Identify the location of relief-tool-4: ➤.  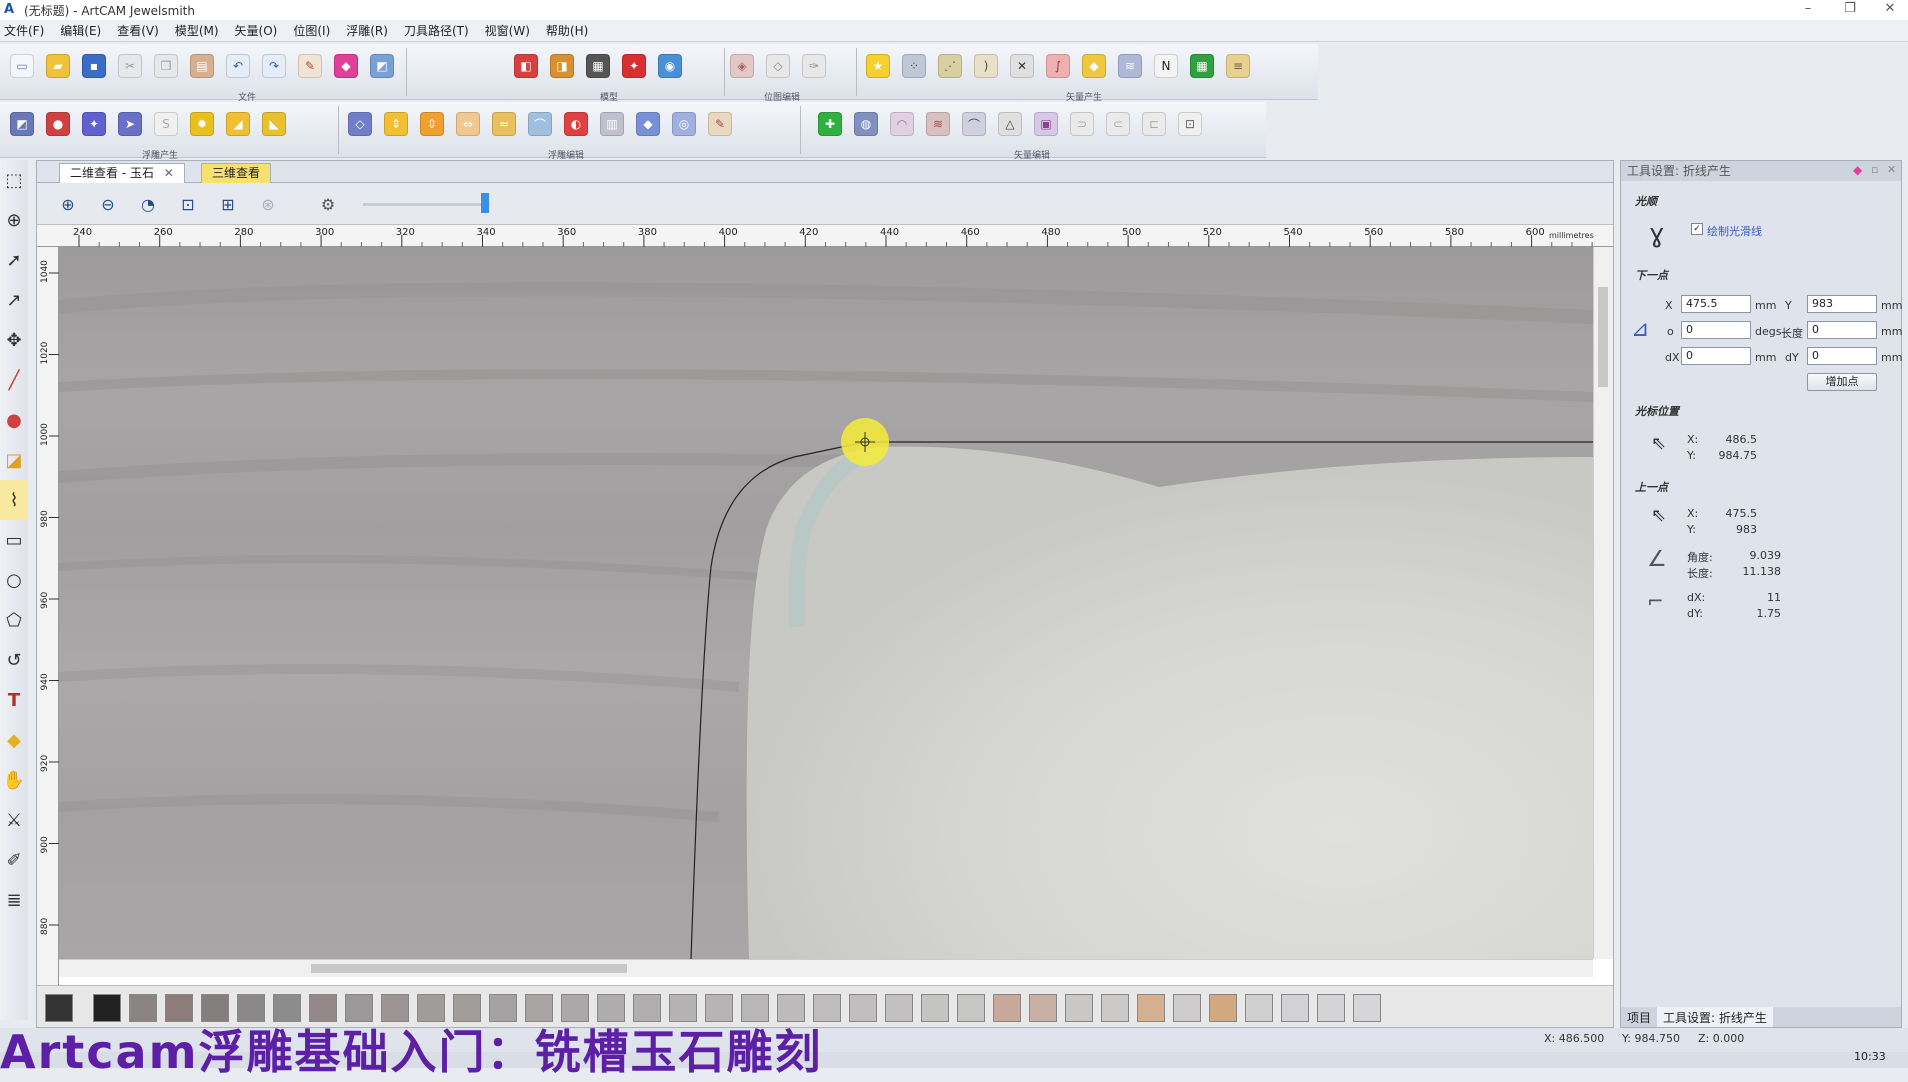
(130, 124).